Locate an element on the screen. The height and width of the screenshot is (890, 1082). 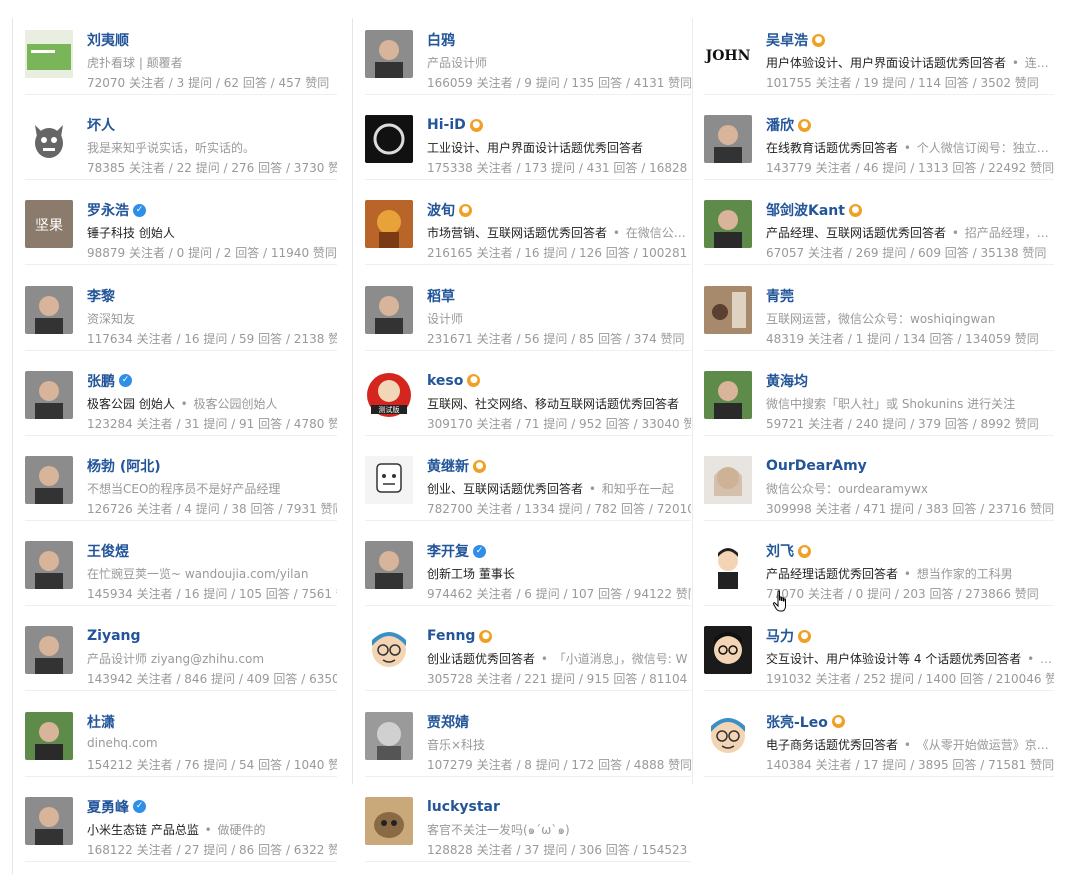
user-name-link: 李开复 is located at coordinates (448, 551).